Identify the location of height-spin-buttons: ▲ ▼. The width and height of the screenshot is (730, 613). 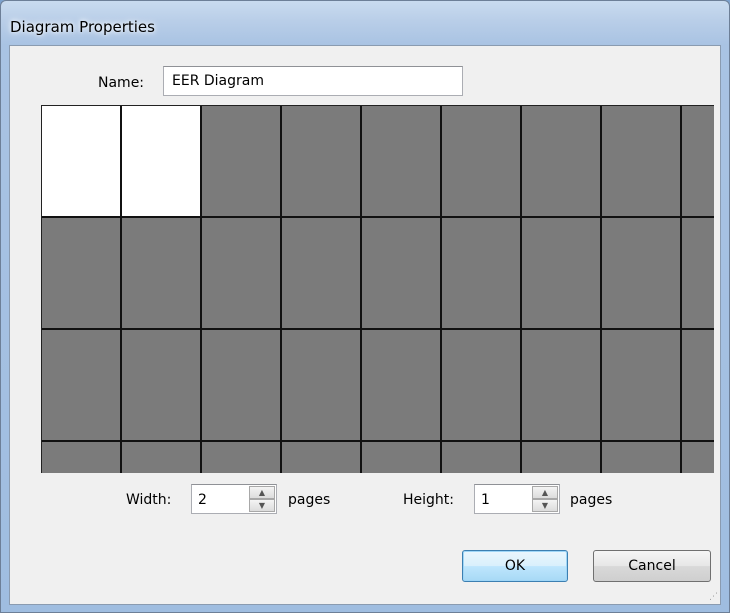
(545, 499).